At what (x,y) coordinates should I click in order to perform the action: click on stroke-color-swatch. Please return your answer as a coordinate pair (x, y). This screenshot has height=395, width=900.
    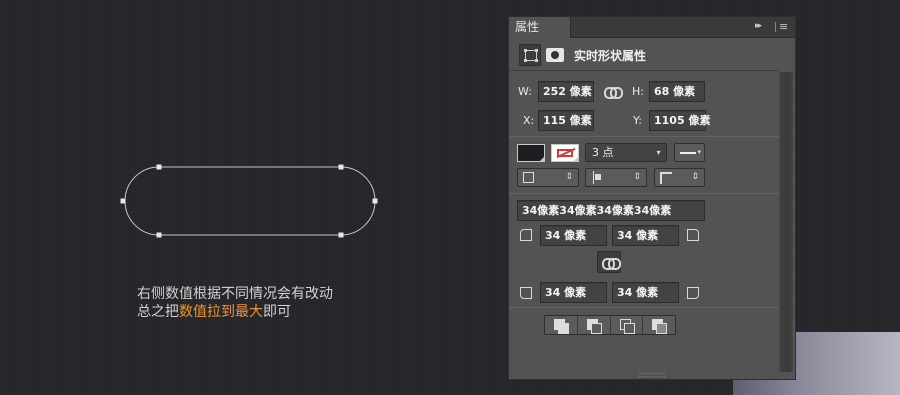
    Looking at the image, I should click on (565, 153).